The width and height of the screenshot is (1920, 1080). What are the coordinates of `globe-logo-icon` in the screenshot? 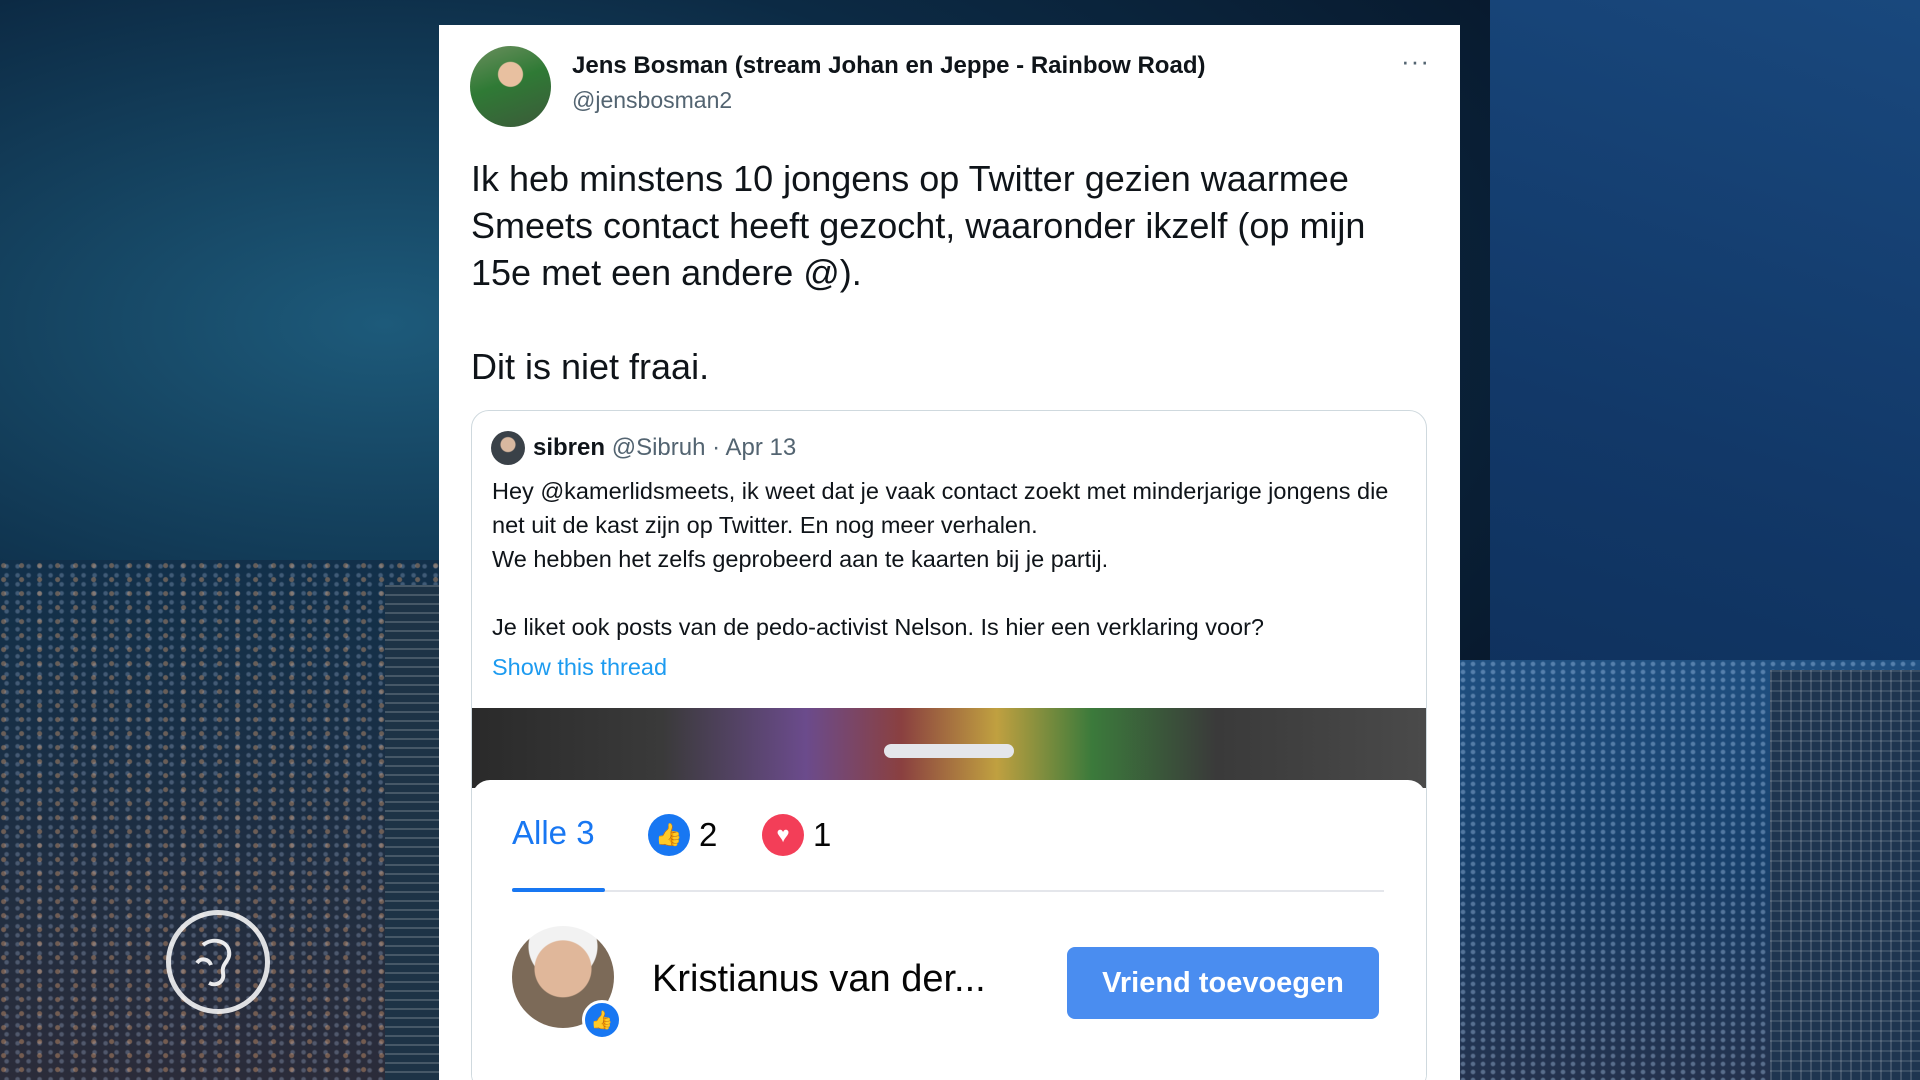 It's located at (218, 962).